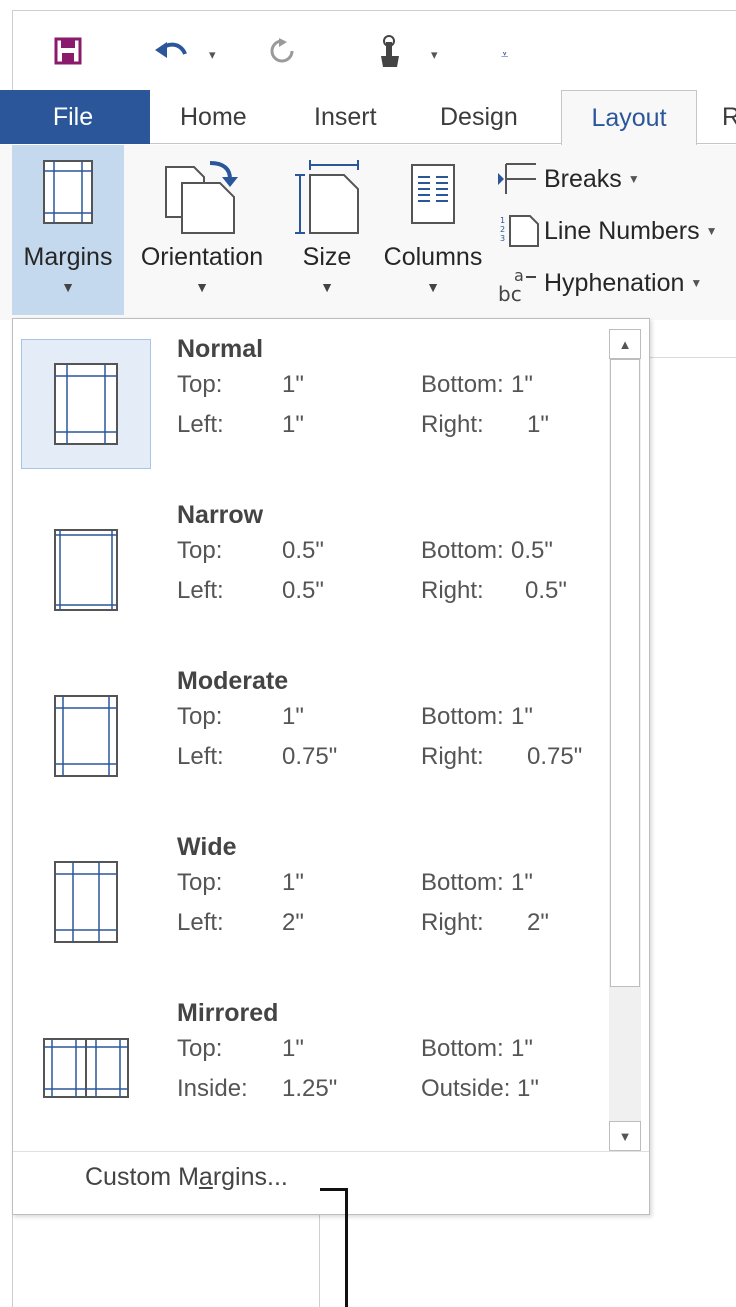 The height and width of the screenshot is (1307, 736). I want to click on touch-mode-dropdown-icon: ▾, so click(434, 55).